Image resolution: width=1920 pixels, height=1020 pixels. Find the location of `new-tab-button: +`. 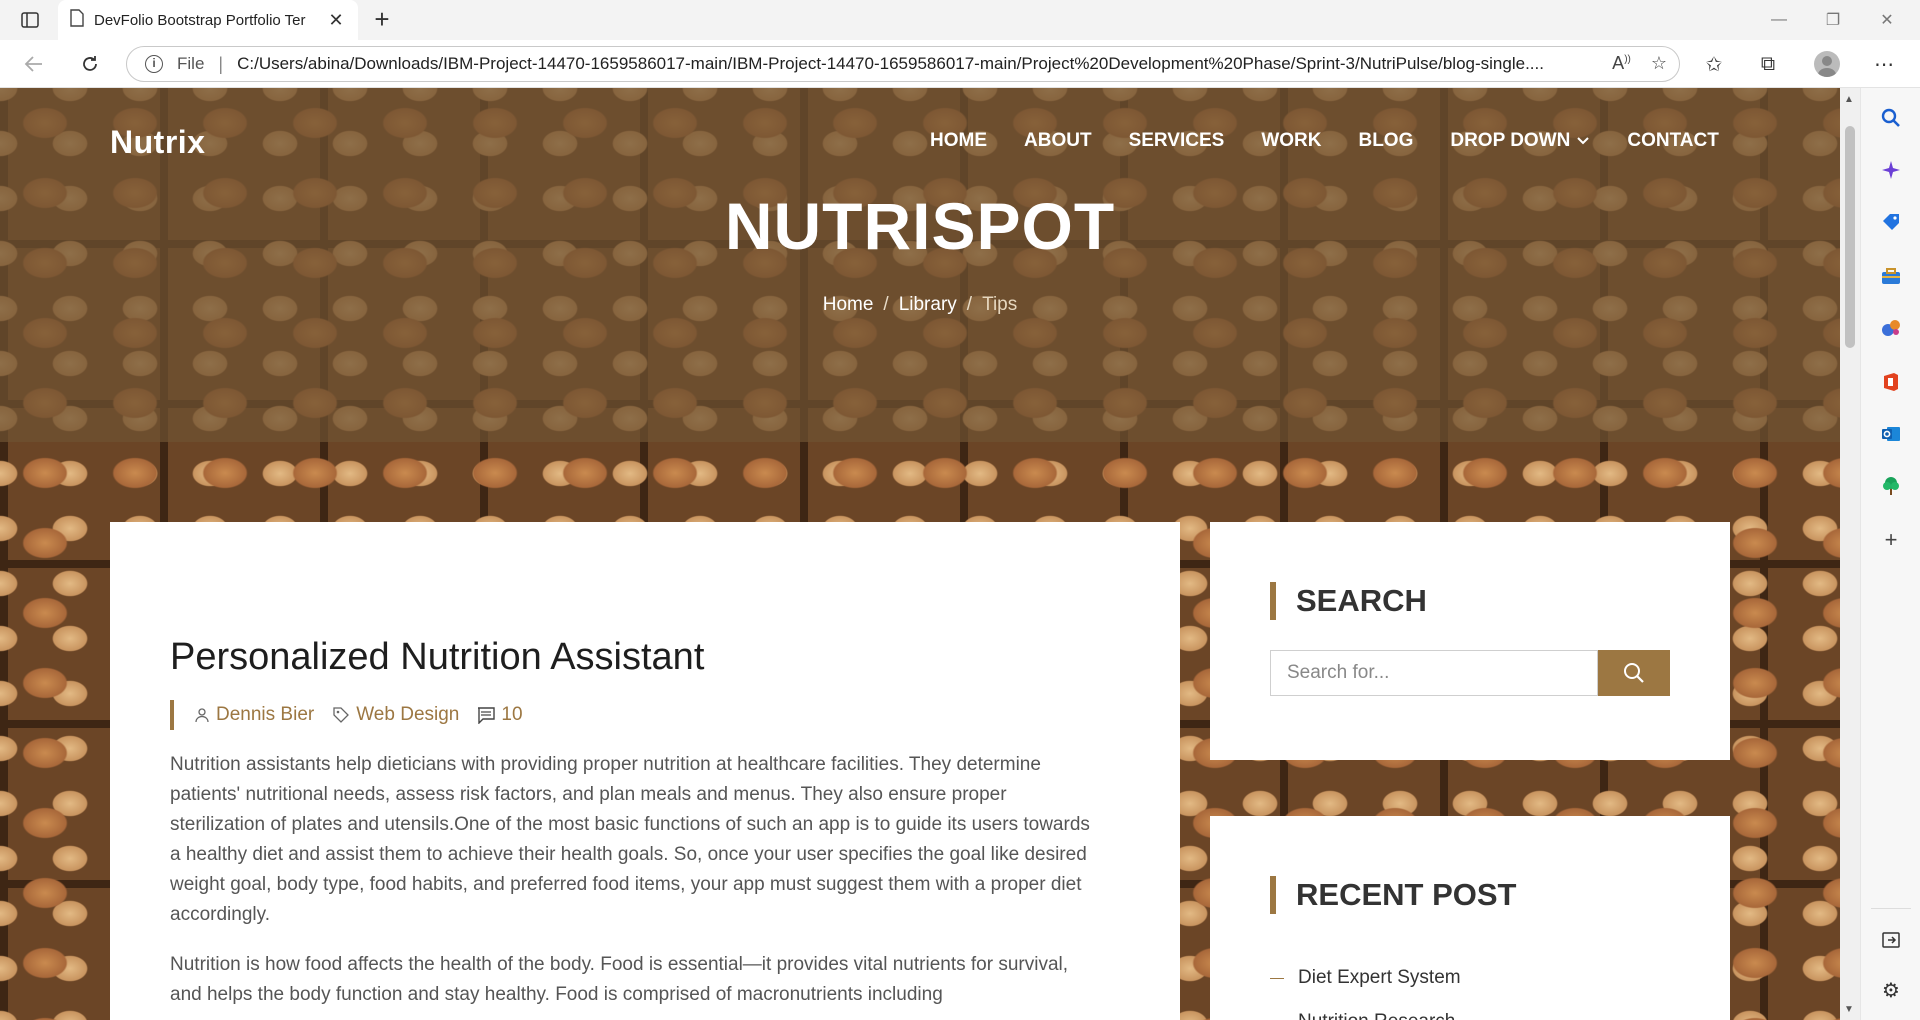

new-tab-button: + is located at coordinates (382, 20).